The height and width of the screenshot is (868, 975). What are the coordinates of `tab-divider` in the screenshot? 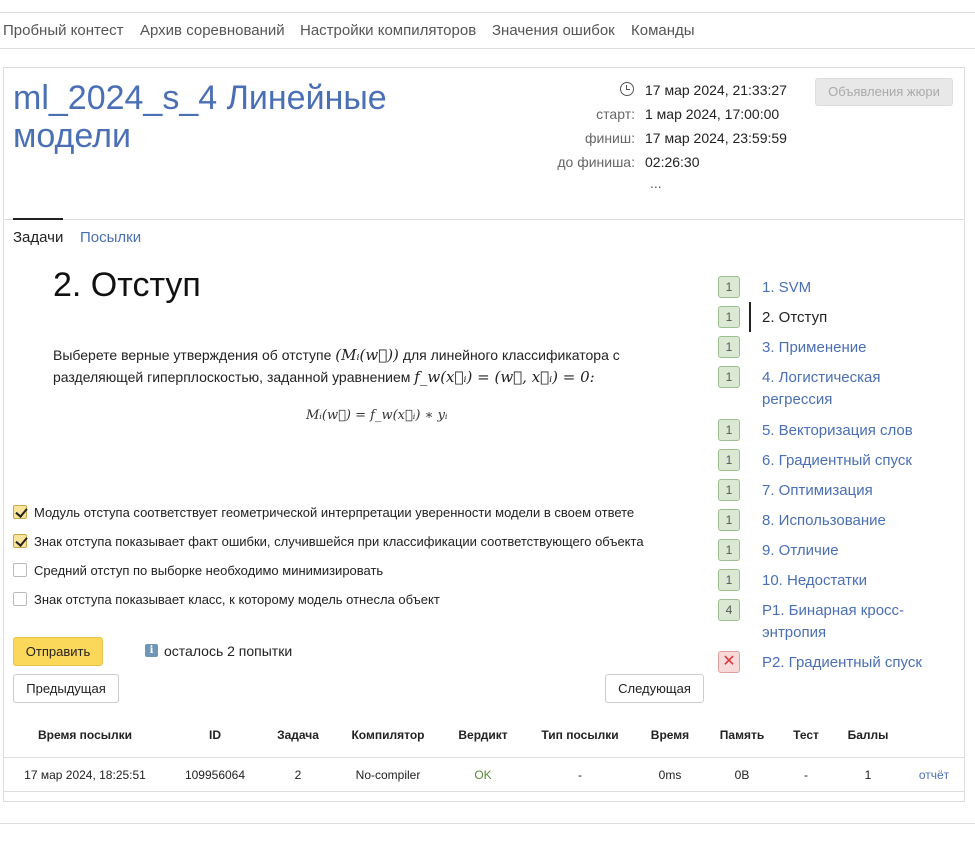 It's located at (484, 219).